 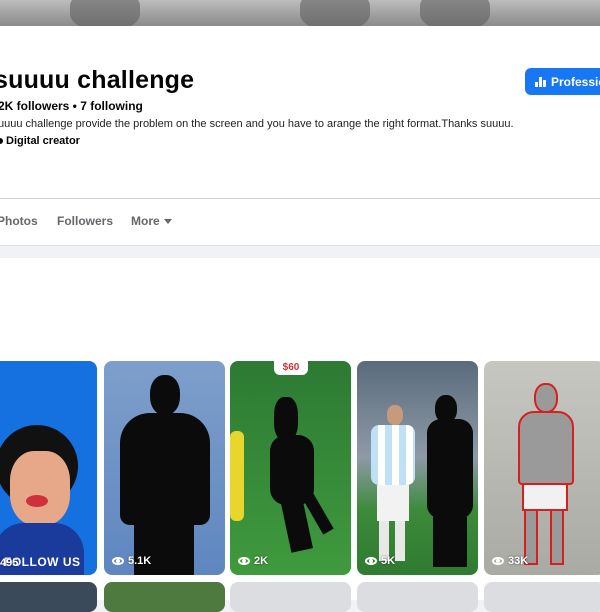 What do you see at coordinates (85, 221) in the screenshot?
I see `tab-followers: Followers` at bounding box center [85, 221].